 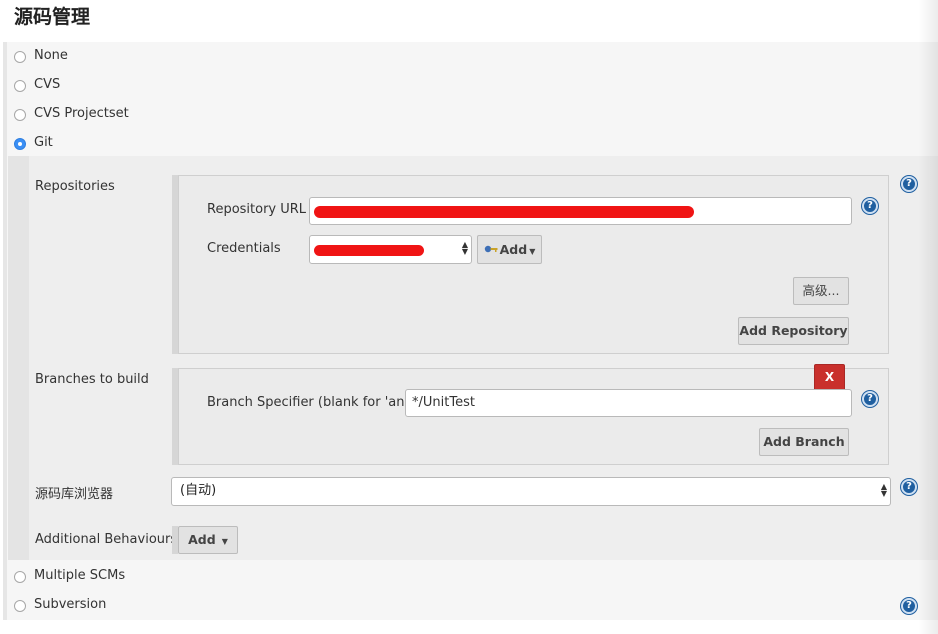 I want to click on repository-url-label: Repository URL, so click(x=257, y=209).